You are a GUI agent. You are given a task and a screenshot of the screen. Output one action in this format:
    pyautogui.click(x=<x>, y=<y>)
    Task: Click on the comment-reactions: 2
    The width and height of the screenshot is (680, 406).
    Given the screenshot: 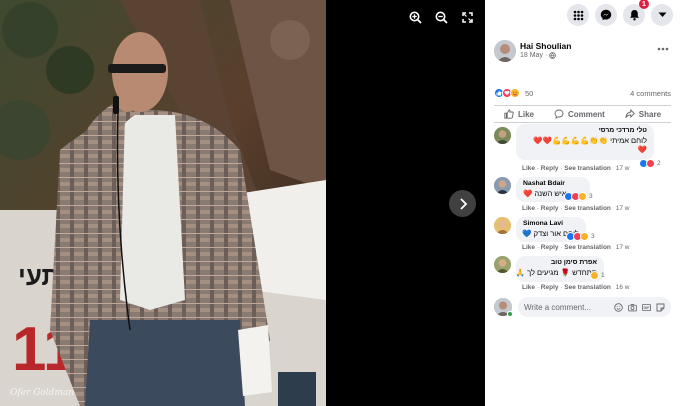 What is the action you would take?
    pyautogui.click(x=650, y=163)
    